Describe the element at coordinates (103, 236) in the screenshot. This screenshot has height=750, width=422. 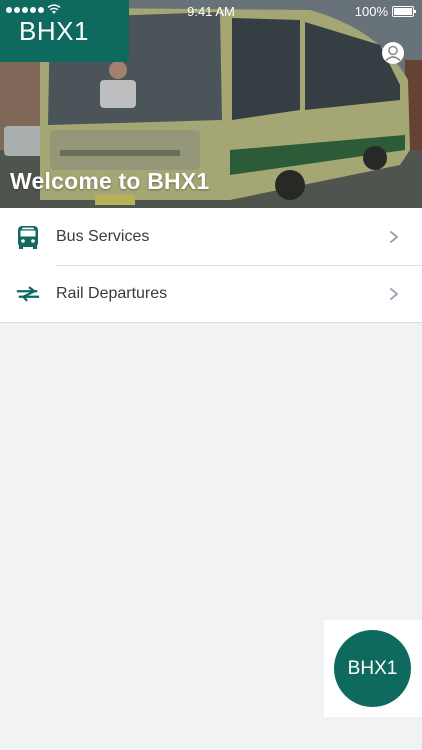
I see `menu-item-label: Bus Services` at that location.